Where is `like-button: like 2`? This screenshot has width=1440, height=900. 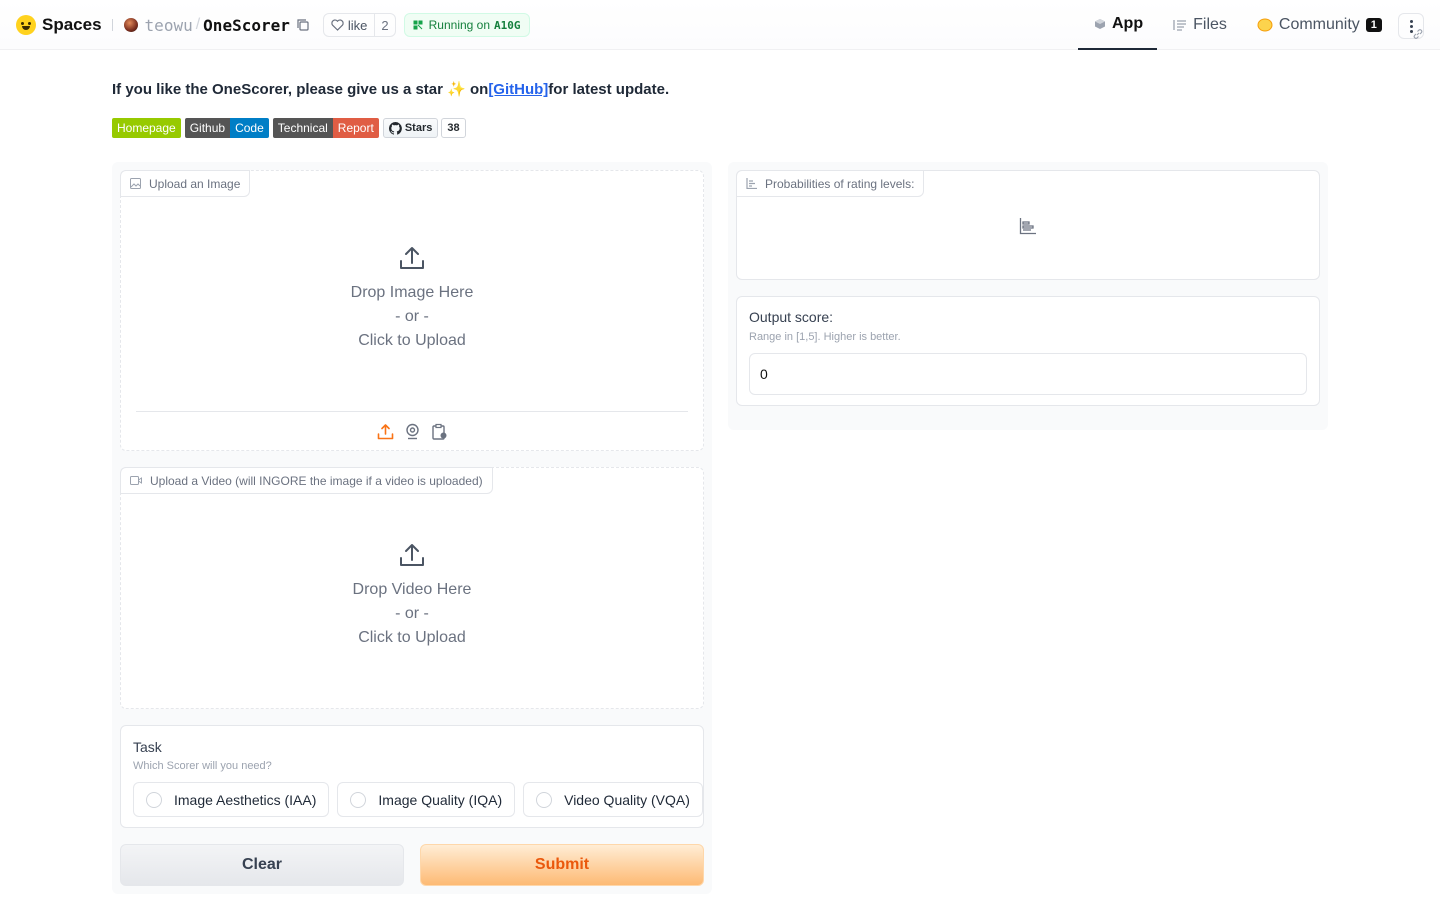
like-button: like 2 is located at coordinates (359, 25).